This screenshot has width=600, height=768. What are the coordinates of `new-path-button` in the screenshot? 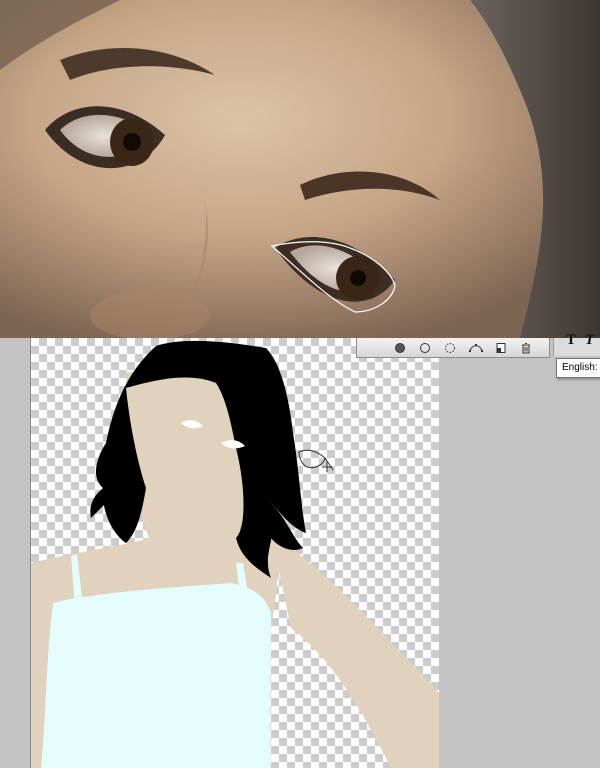 It's located at (501, 348).